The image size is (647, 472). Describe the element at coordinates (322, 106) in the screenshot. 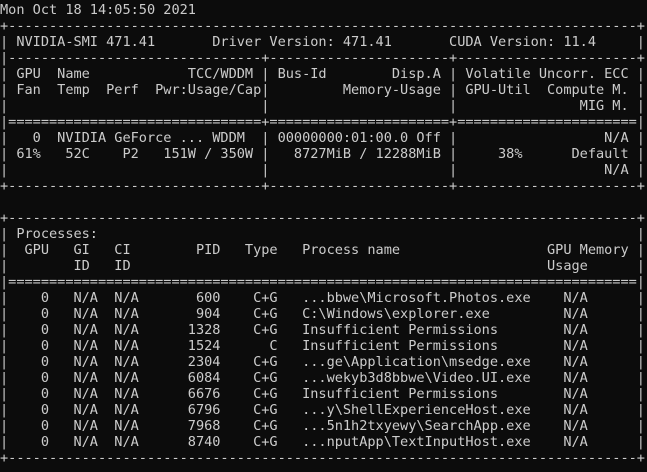

I see `gpu-column-header-3: | | | MIG M. |` at that location.